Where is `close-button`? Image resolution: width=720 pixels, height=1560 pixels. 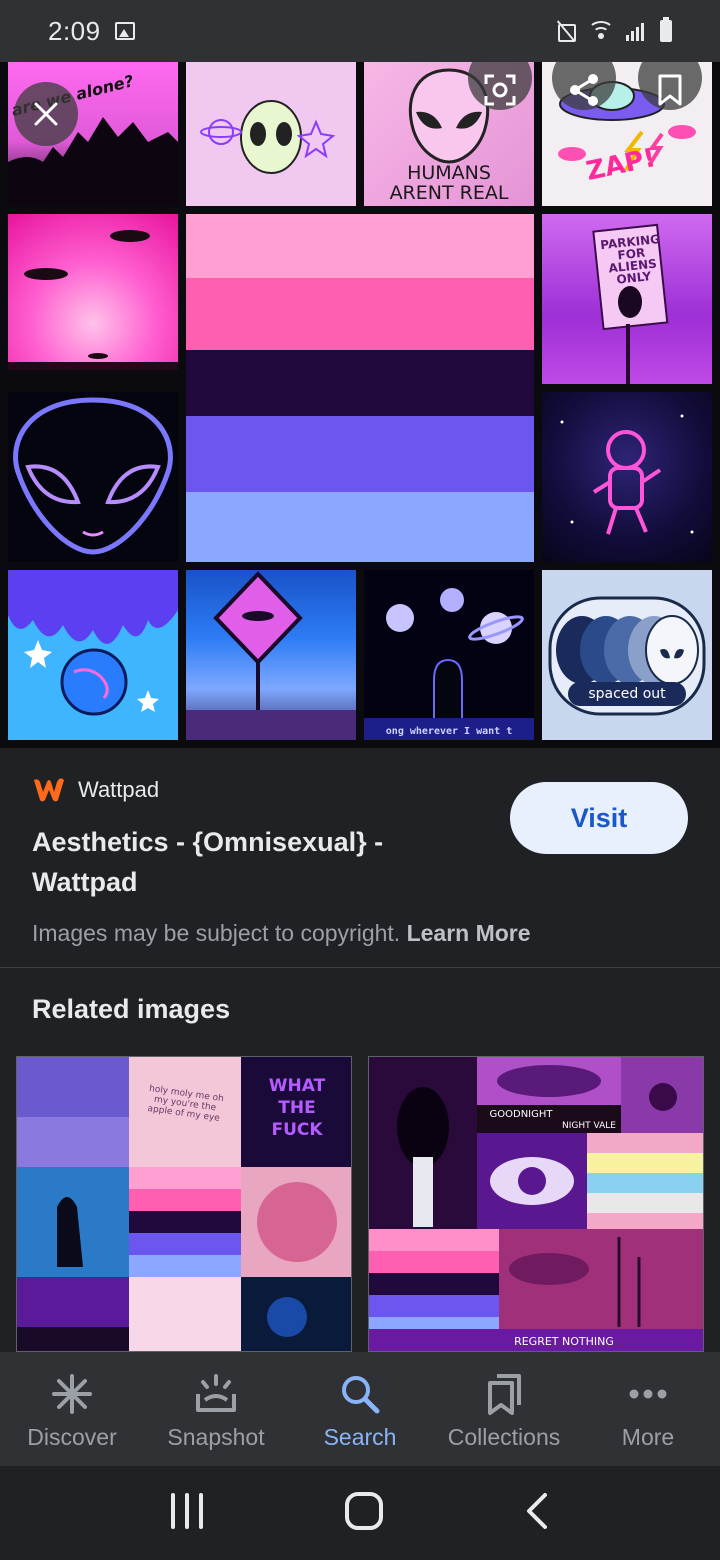 close-button is located at coordinates (46, 114).